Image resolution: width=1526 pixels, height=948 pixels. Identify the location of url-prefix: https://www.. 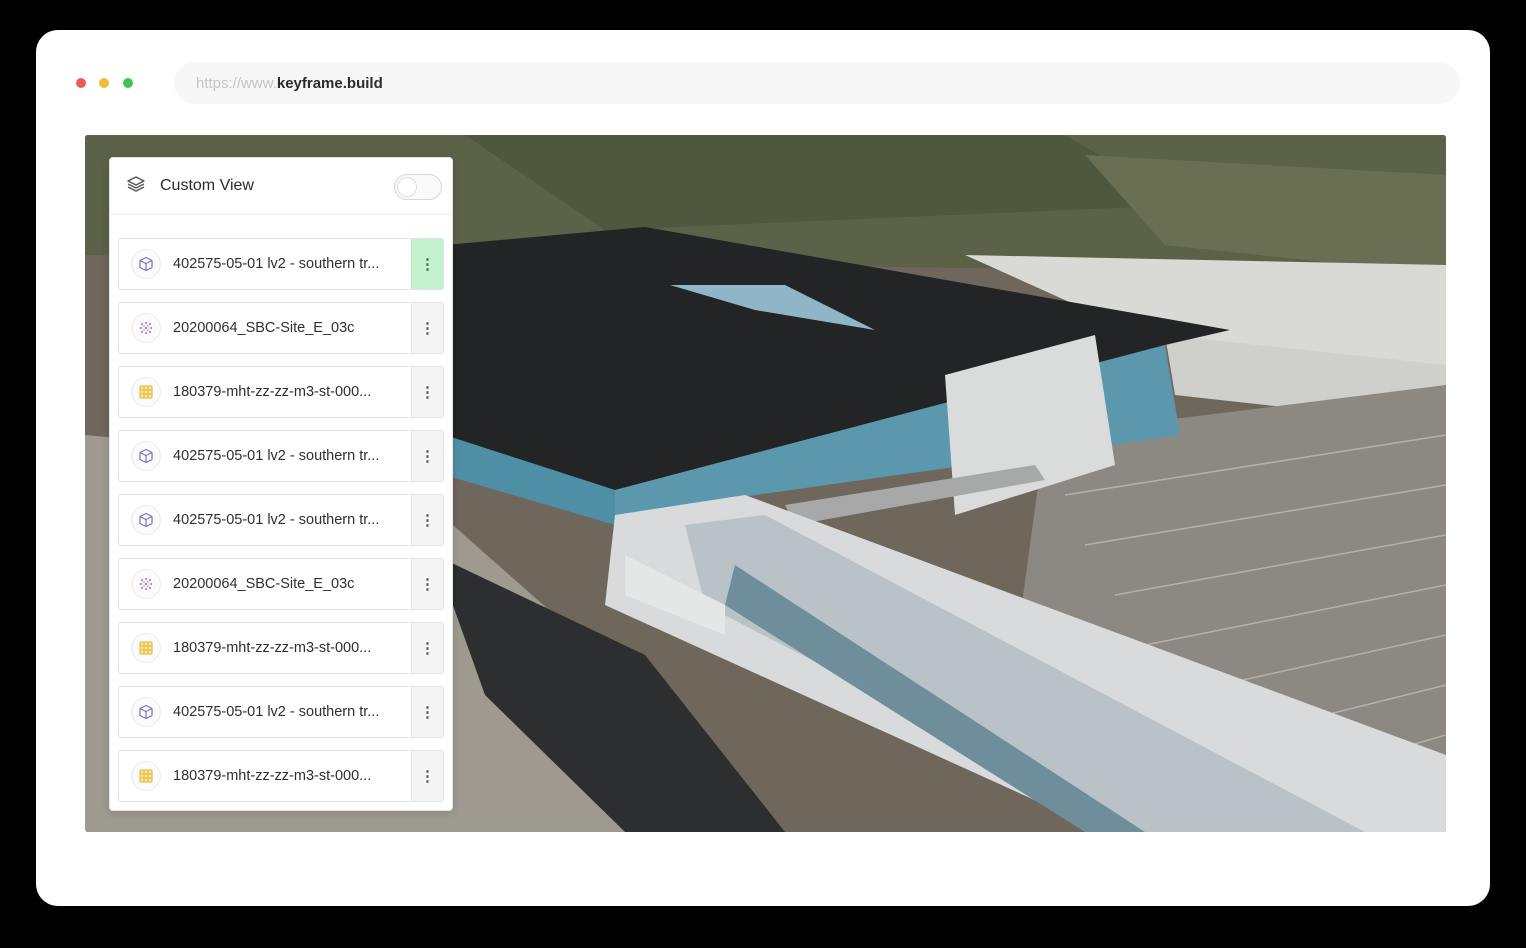
(236, 83).